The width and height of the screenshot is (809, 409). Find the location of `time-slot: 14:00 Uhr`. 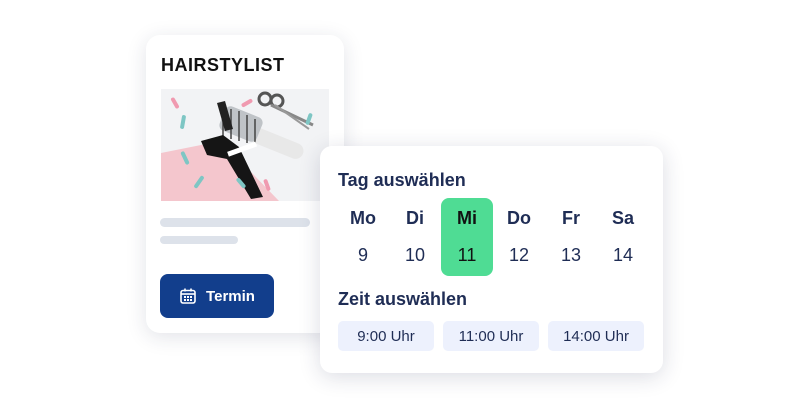

time-slot: 14:00 Uhr is located at coordinates (596, 336).